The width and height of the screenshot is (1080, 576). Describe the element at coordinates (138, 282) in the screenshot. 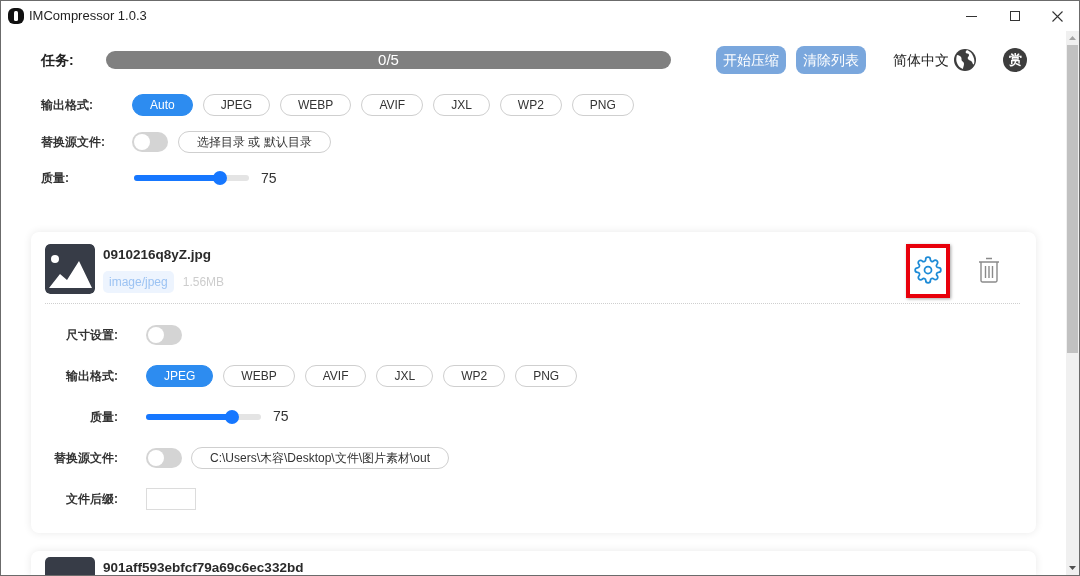

I see `mime-type-tag: image/jpeg` at that location.